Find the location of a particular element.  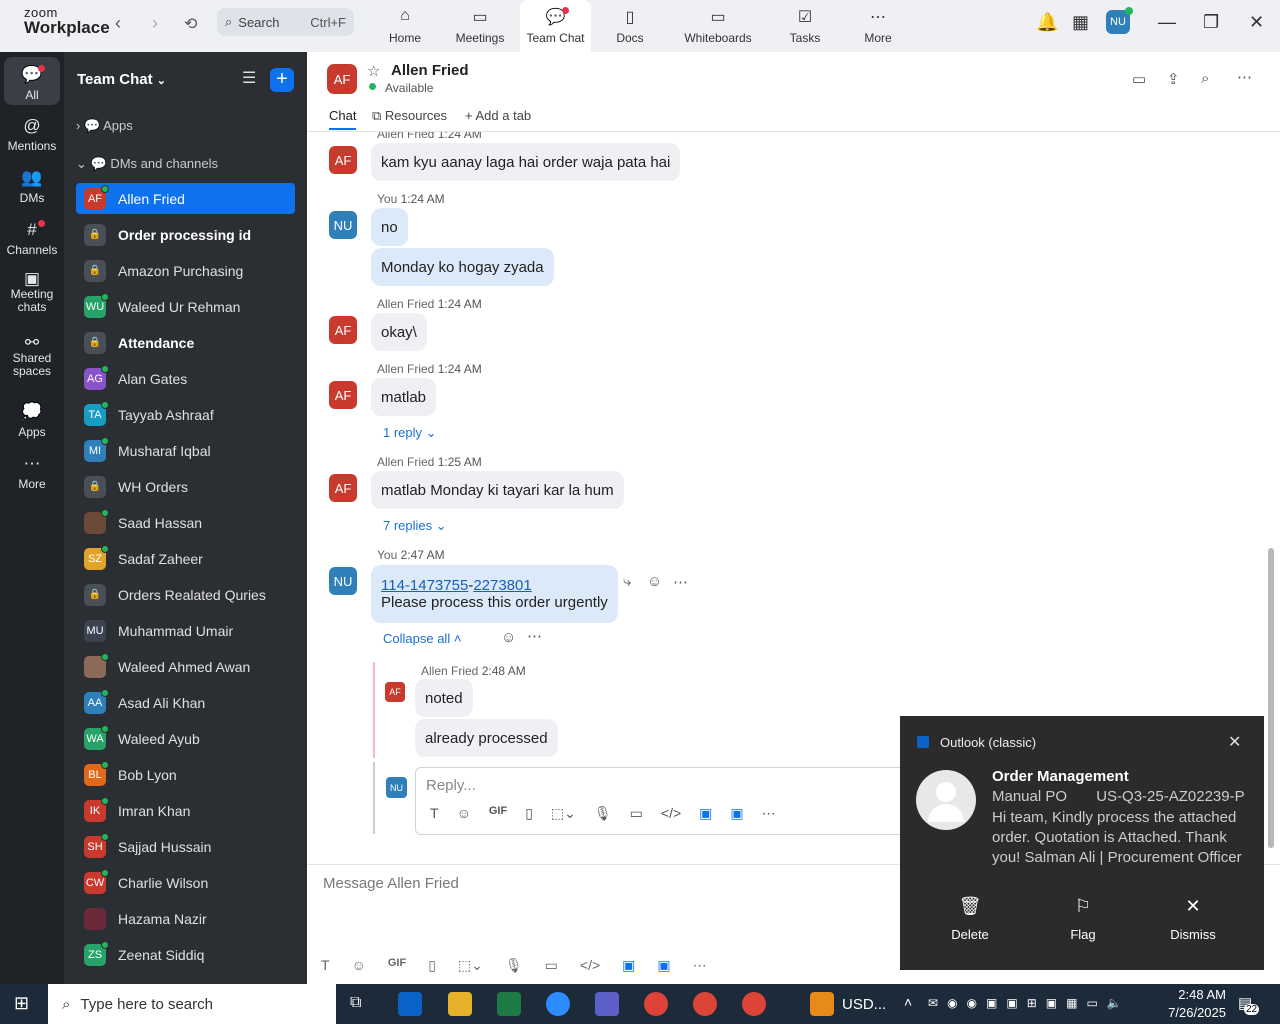

share-screen-icon: ⇪ is located at coordinates (1173, 79).